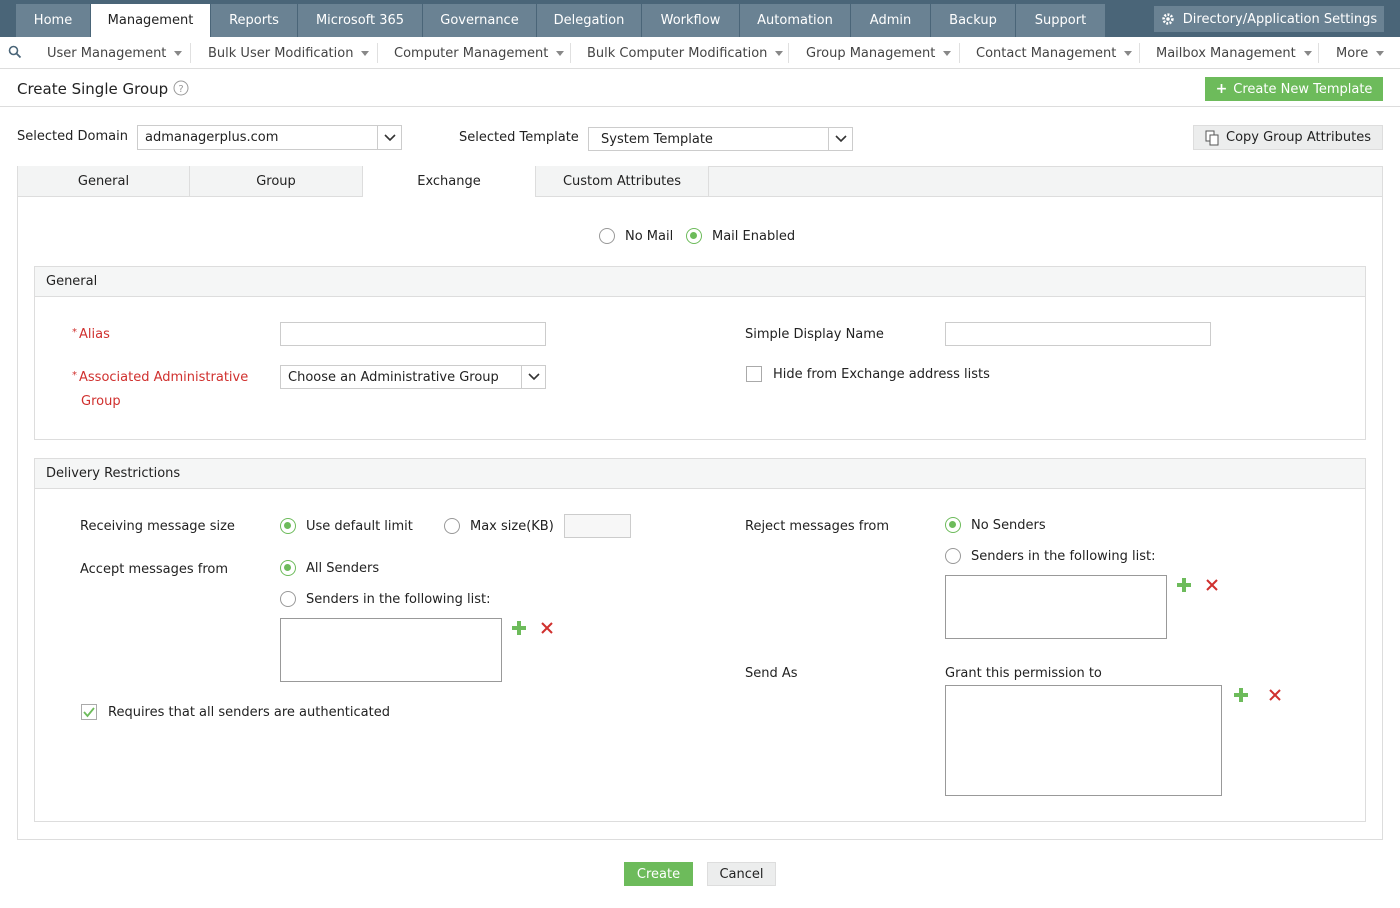 The height and width of the screenshot is (908, 1400). What do you see at coordinates (101, 401) in the screenshot?
I see `admin-group-label-line2: Group` at bounding box center [101, 401].